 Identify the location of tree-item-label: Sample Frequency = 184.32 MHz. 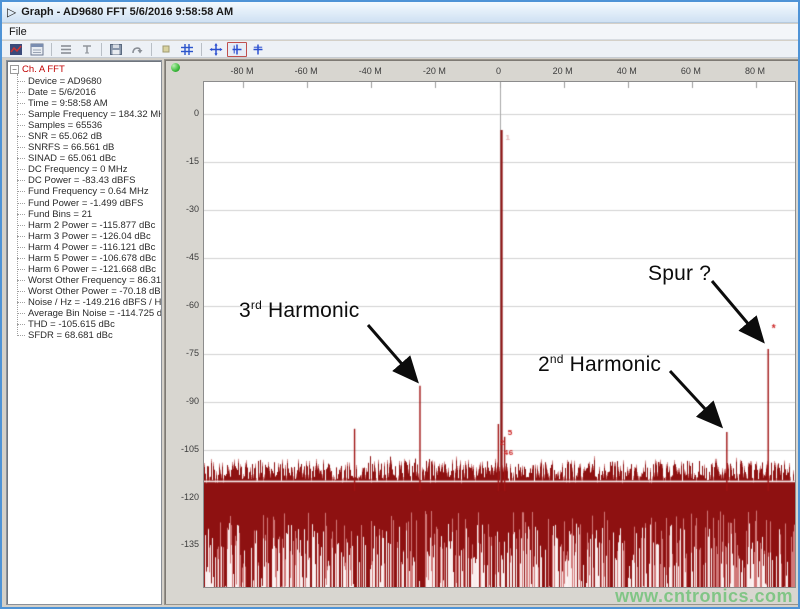
(95, 115).